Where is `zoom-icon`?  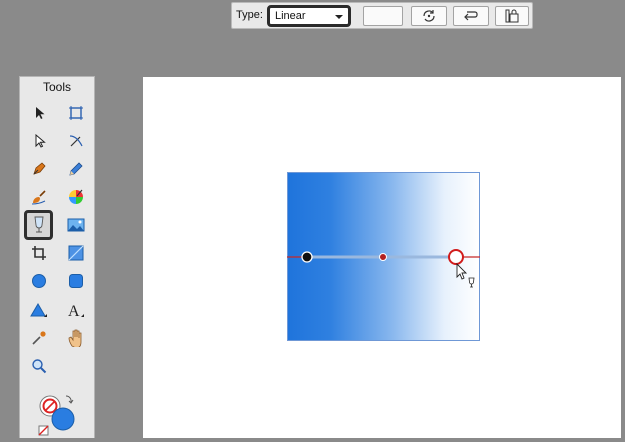
zoom-icon is located at coordinates (39, 366).